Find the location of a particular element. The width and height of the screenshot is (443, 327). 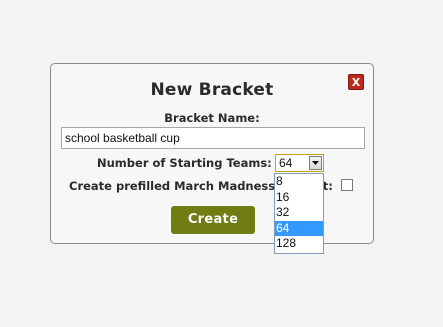

close-button: X is located at coordinates (356, 82).